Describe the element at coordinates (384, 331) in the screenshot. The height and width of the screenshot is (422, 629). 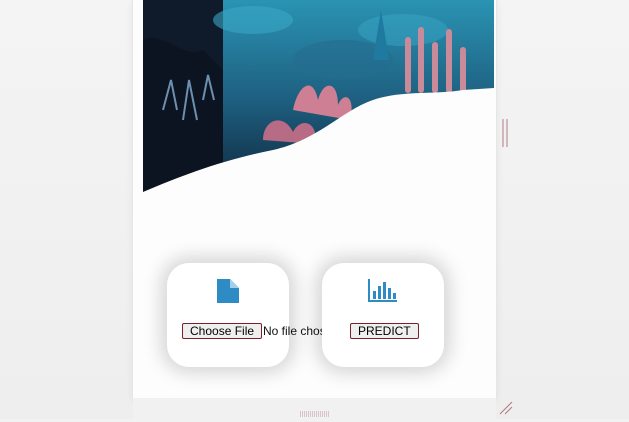
I see `predict-button: PREDICT` at that location.